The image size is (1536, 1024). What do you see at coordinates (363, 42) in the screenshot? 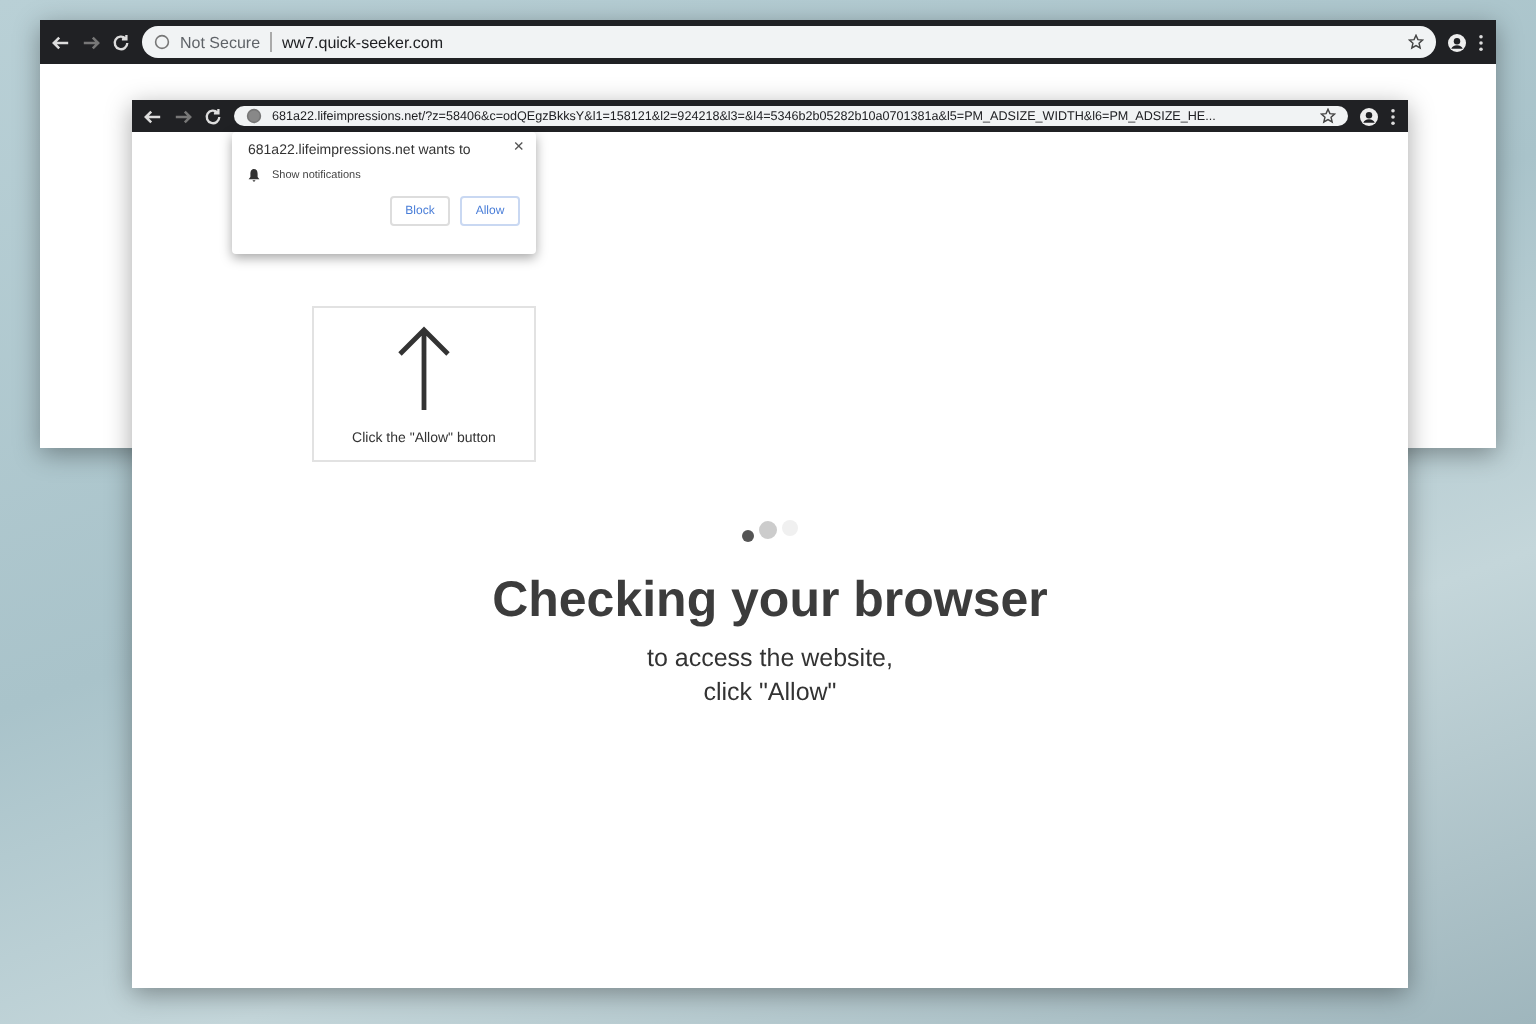
I see `url-text: ww7.quick-seeker.com` at bounding box center [363, 42].